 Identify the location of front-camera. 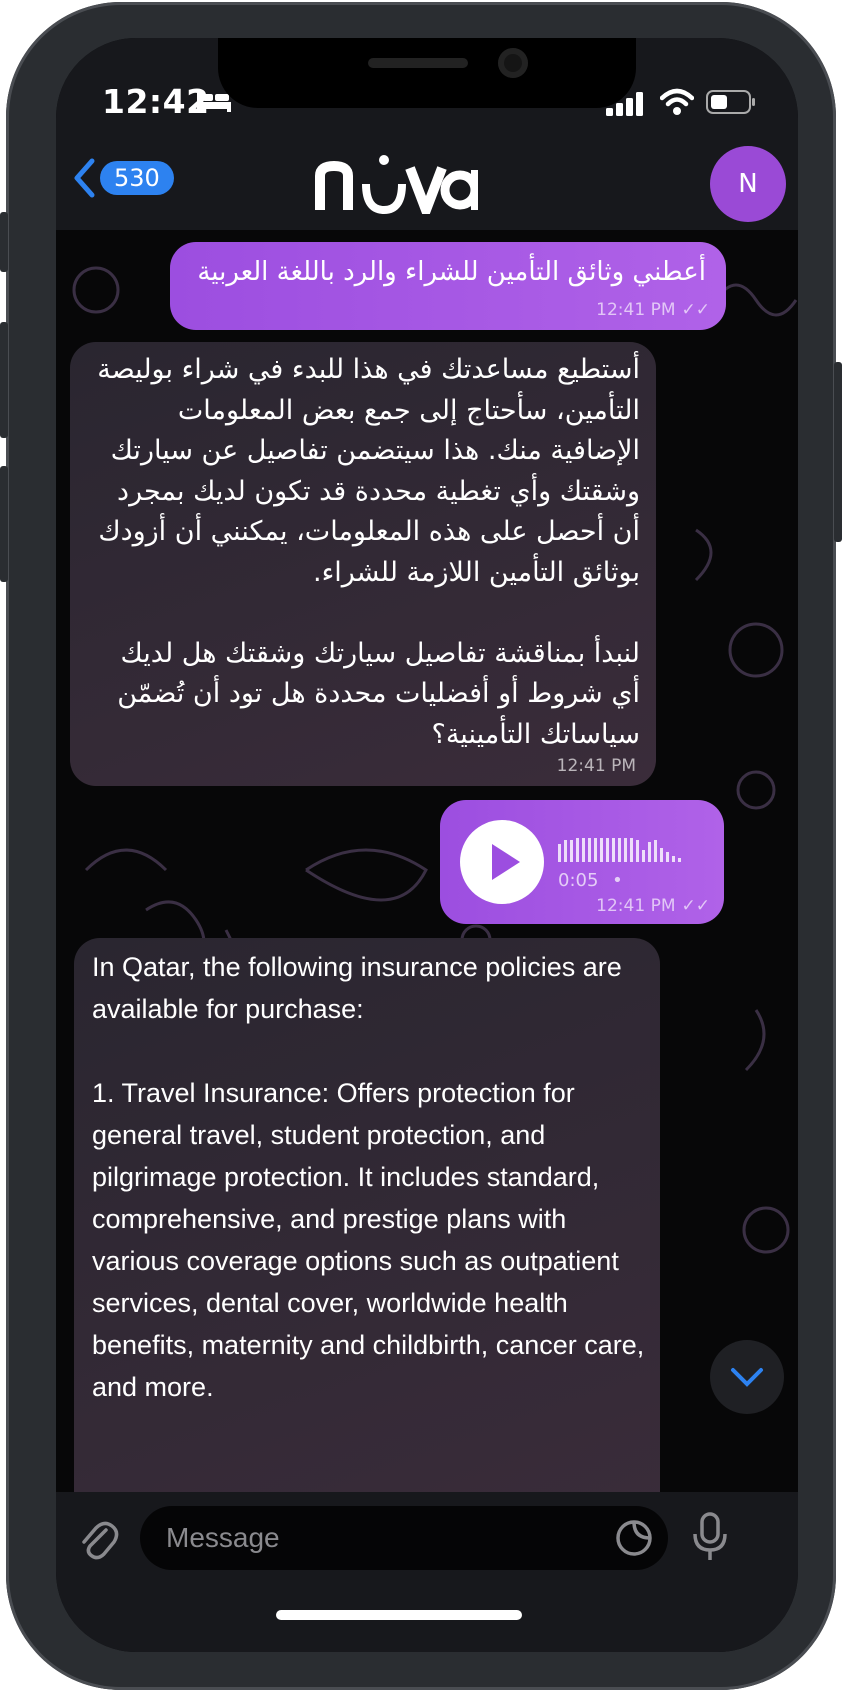
(513, 63).